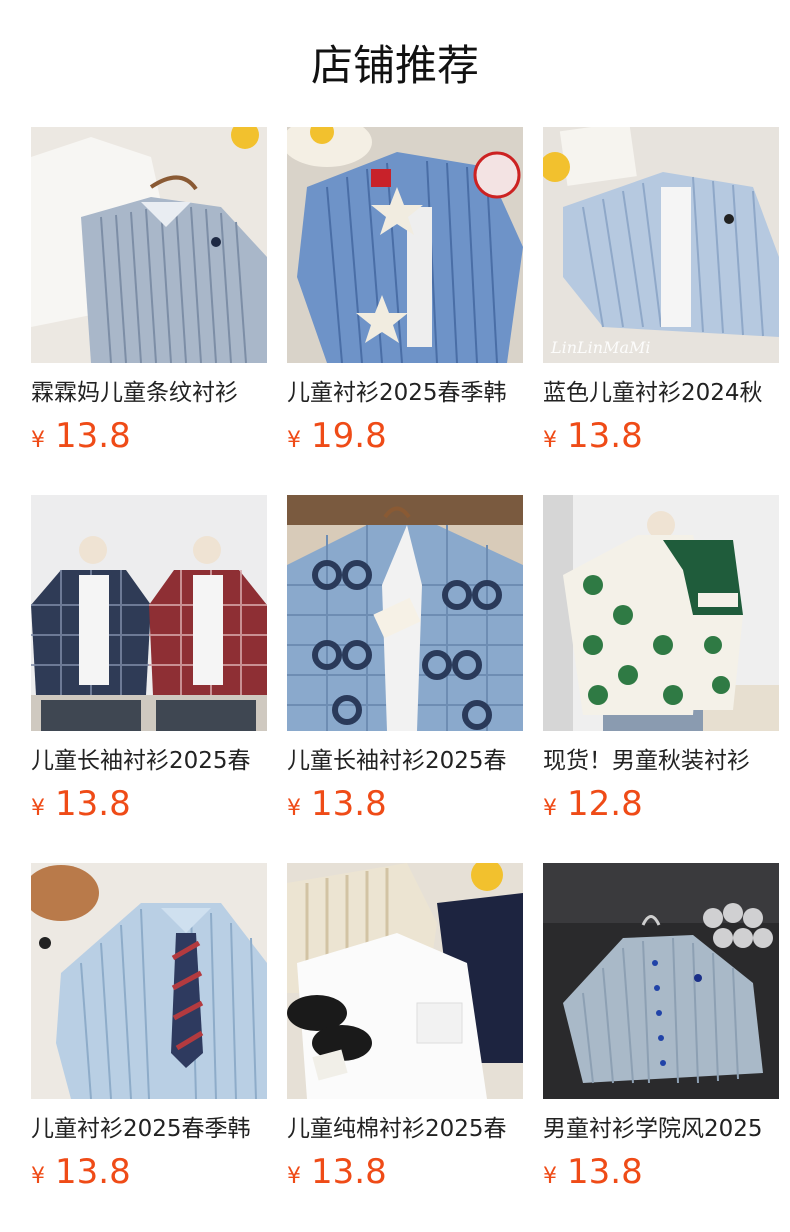 Image resolution: width=790 pixels, height=1232 pixels. I want to click on product-card: 霖霖妈儿童条纹衬衫 ¥13.8, so click(149, 311).